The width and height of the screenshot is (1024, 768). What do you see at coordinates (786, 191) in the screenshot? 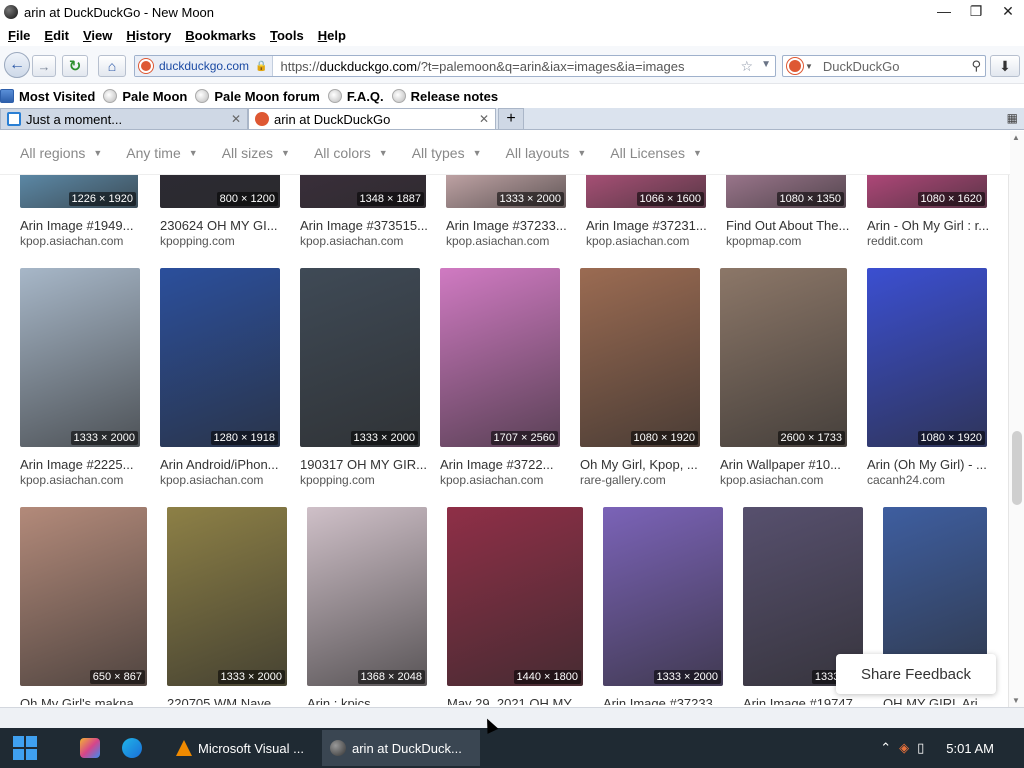
I see `result-thumbnail: 1080 × 1350` at bounding box center [786, 191].